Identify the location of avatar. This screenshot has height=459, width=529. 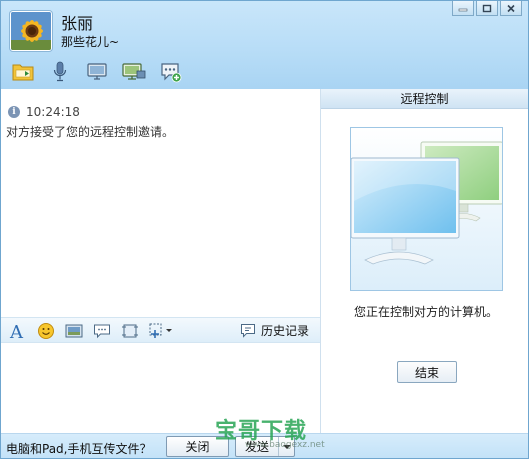
(31, 31).